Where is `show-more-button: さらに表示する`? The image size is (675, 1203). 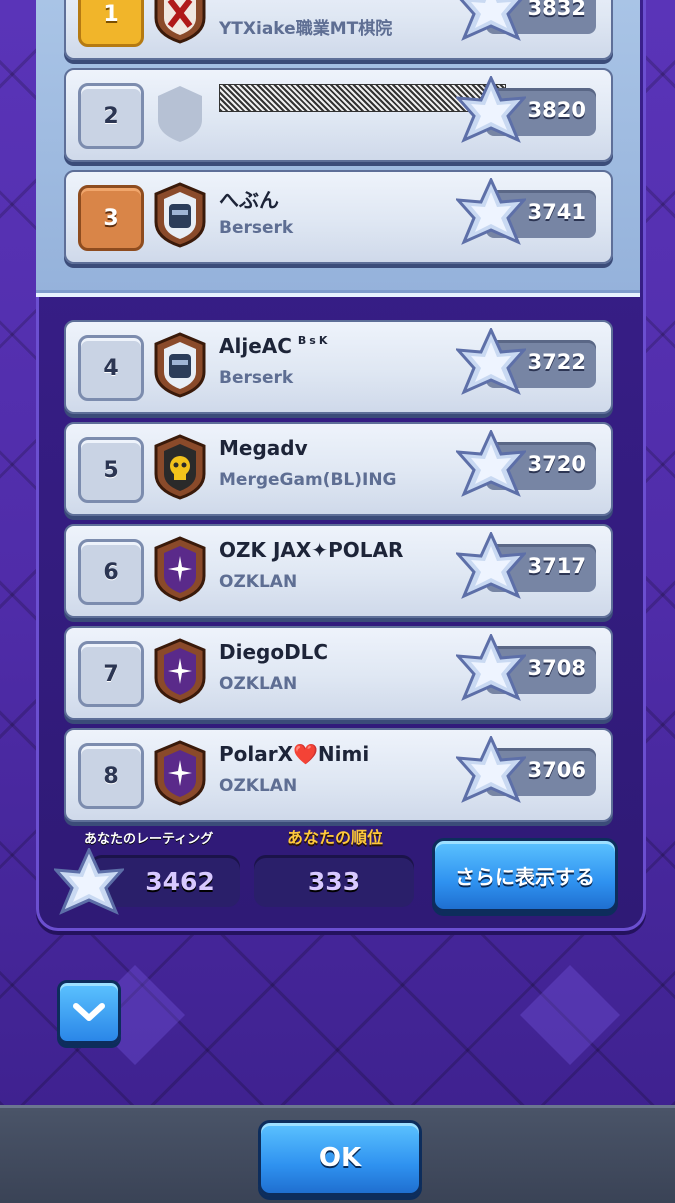
show-more-button: さらに表示する is located at coordinates (525, 875).